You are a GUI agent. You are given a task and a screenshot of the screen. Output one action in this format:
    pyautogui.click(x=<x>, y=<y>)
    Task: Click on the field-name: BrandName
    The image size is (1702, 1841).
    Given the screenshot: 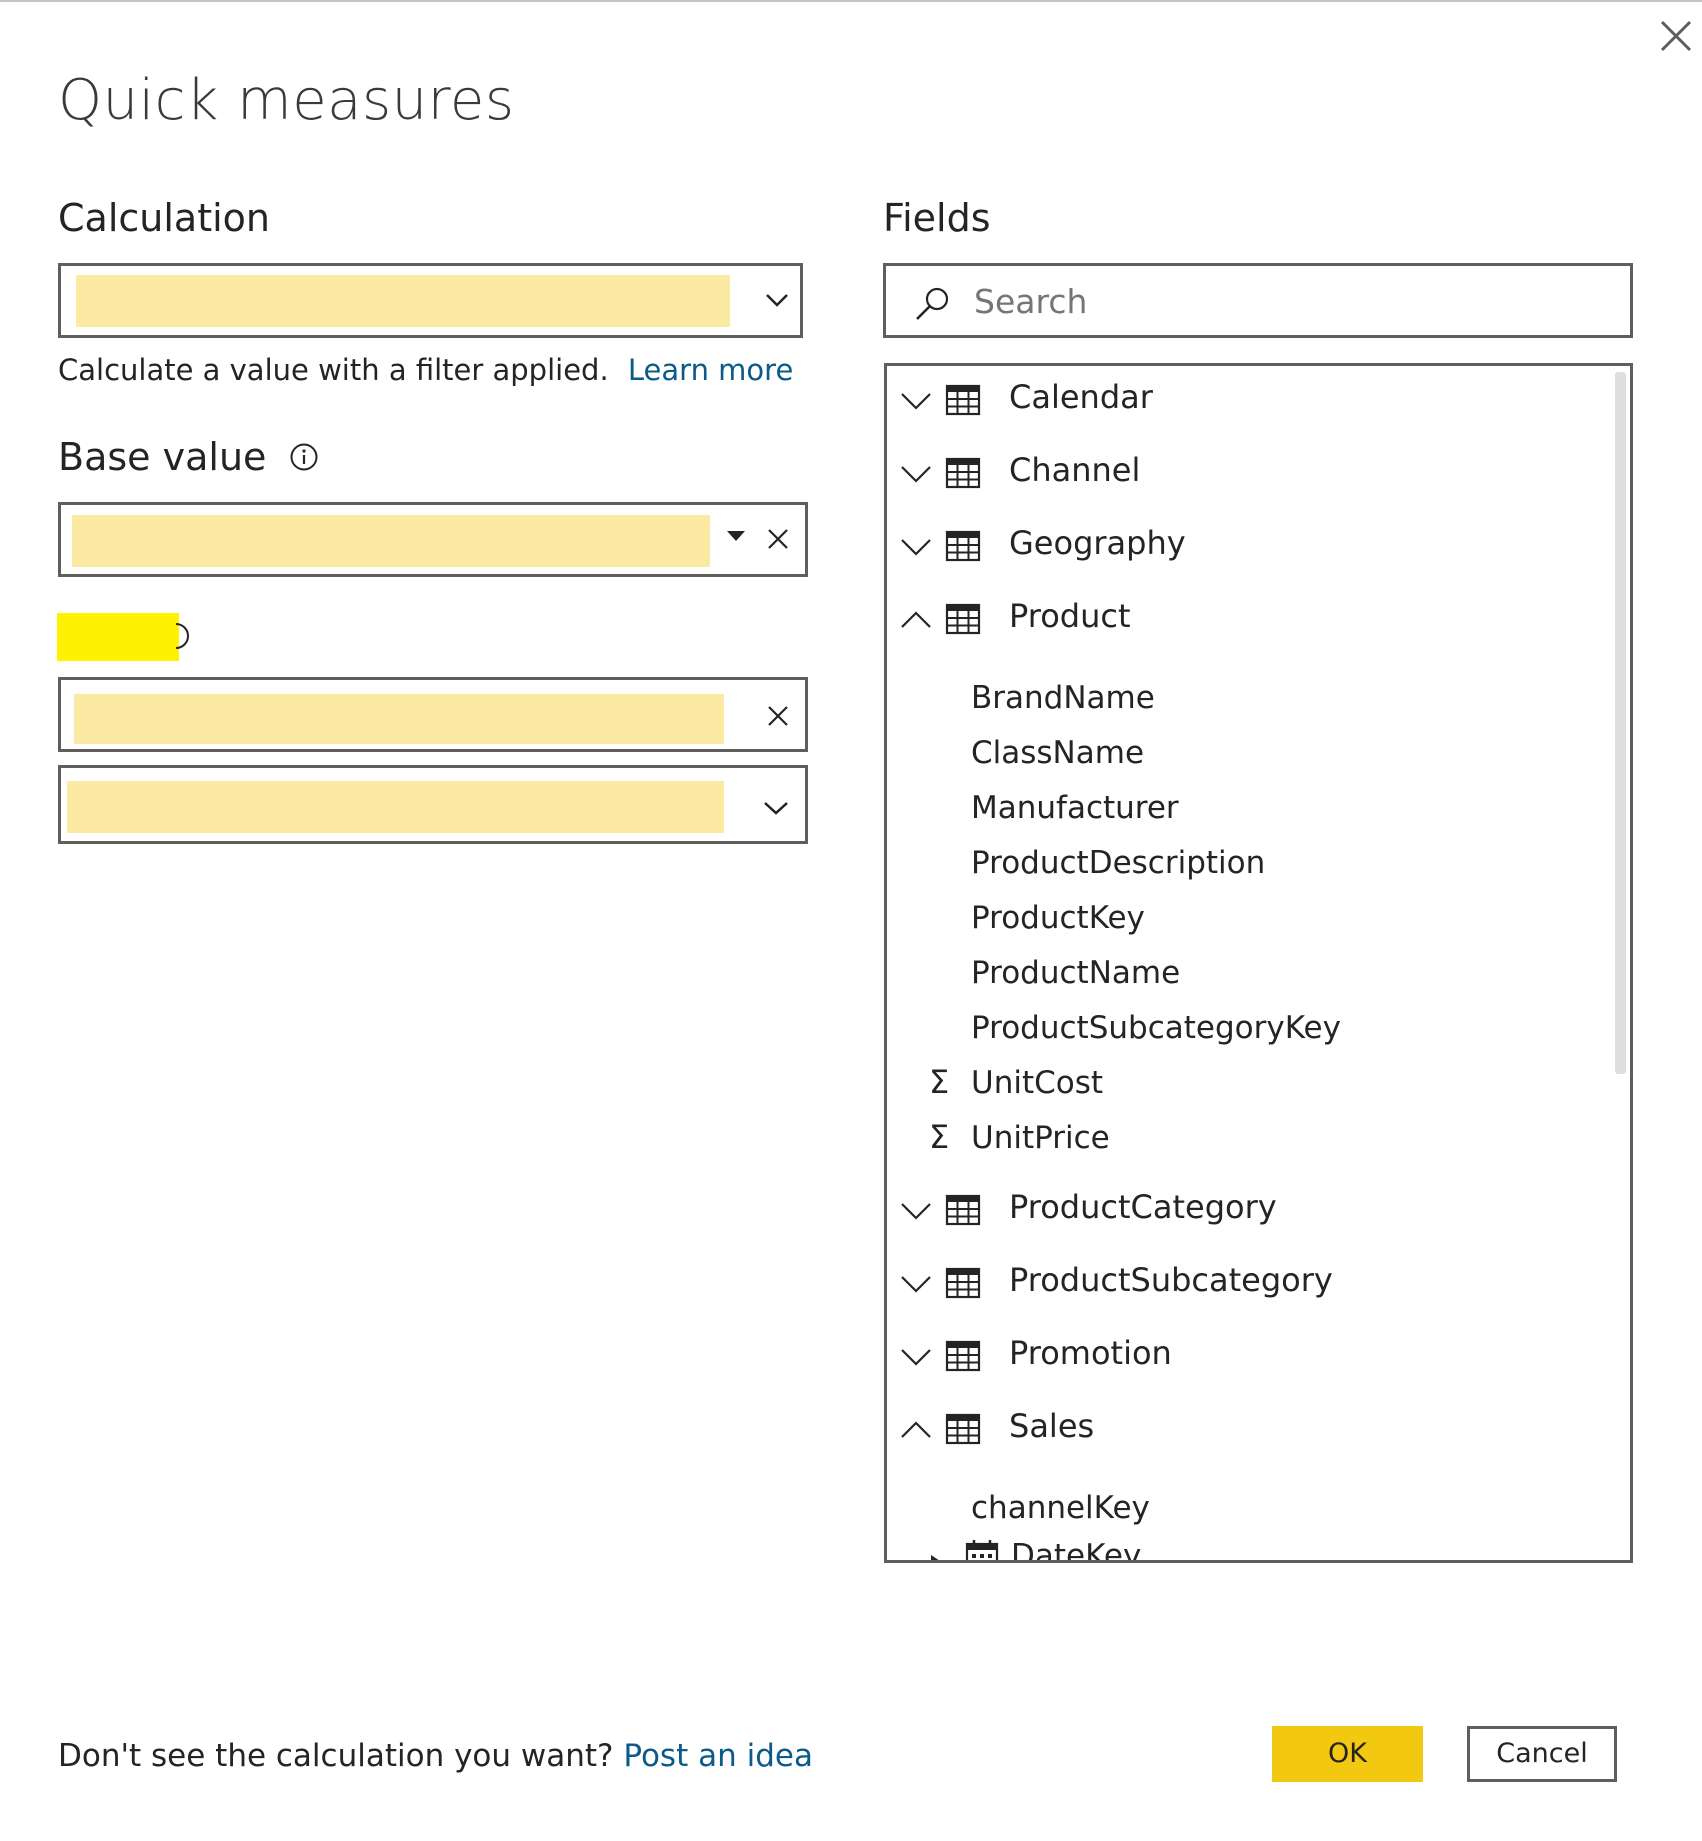 What is the action you would take?
    pyautogui.click(x=1063, y=698)
    